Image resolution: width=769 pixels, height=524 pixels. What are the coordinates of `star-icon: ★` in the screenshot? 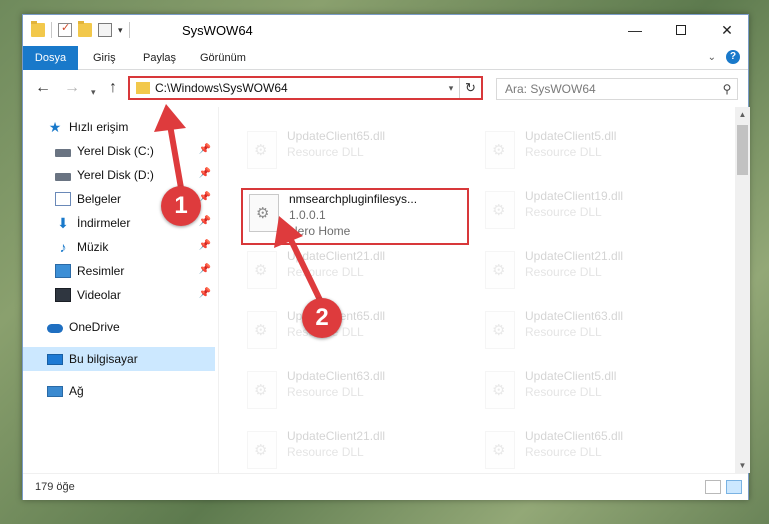 It's located at (55, 127).